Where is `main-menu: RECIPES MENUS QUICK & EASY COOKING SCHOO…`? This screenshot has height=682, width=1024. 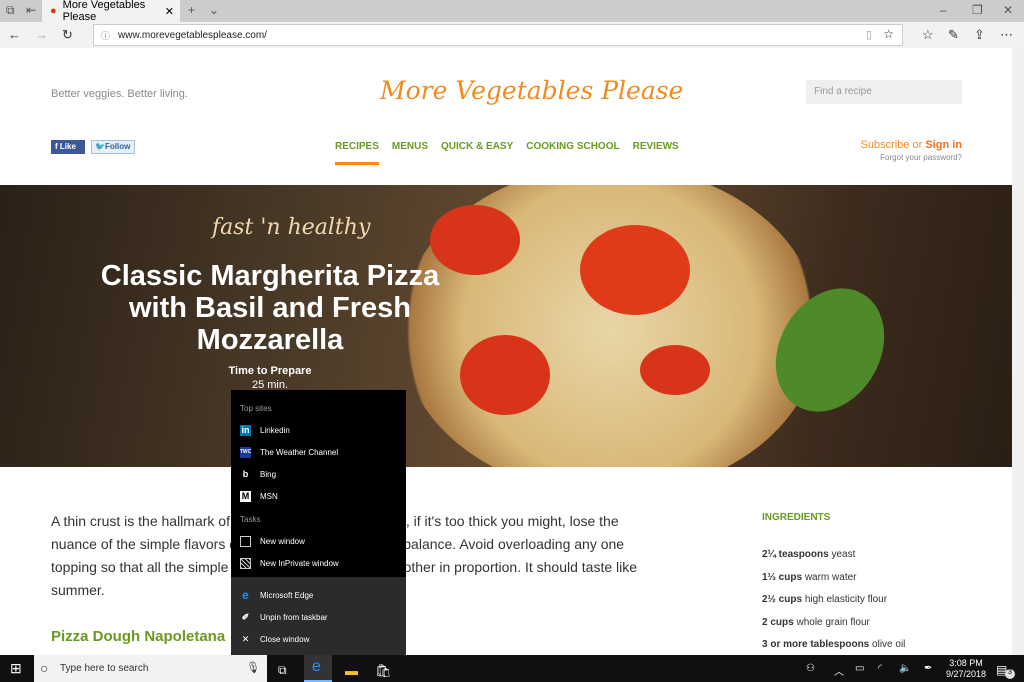
main-menu: RECIPES MENUS QUICK & EASY COOKING SCHOO… is located at coordinates (507, 153).